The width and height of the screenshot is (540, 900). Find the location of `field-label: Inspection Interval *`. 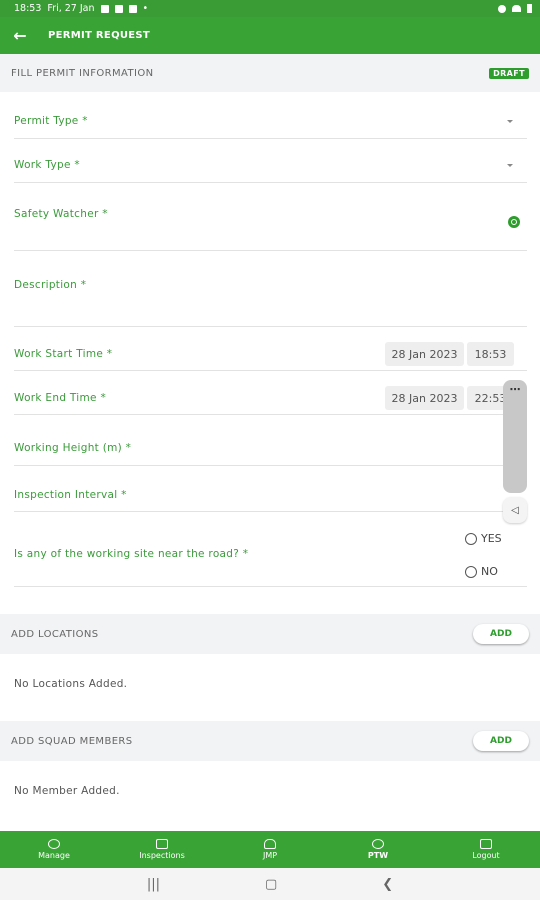

field-label: Inspection Interval * is located at coordinates (70, 495).